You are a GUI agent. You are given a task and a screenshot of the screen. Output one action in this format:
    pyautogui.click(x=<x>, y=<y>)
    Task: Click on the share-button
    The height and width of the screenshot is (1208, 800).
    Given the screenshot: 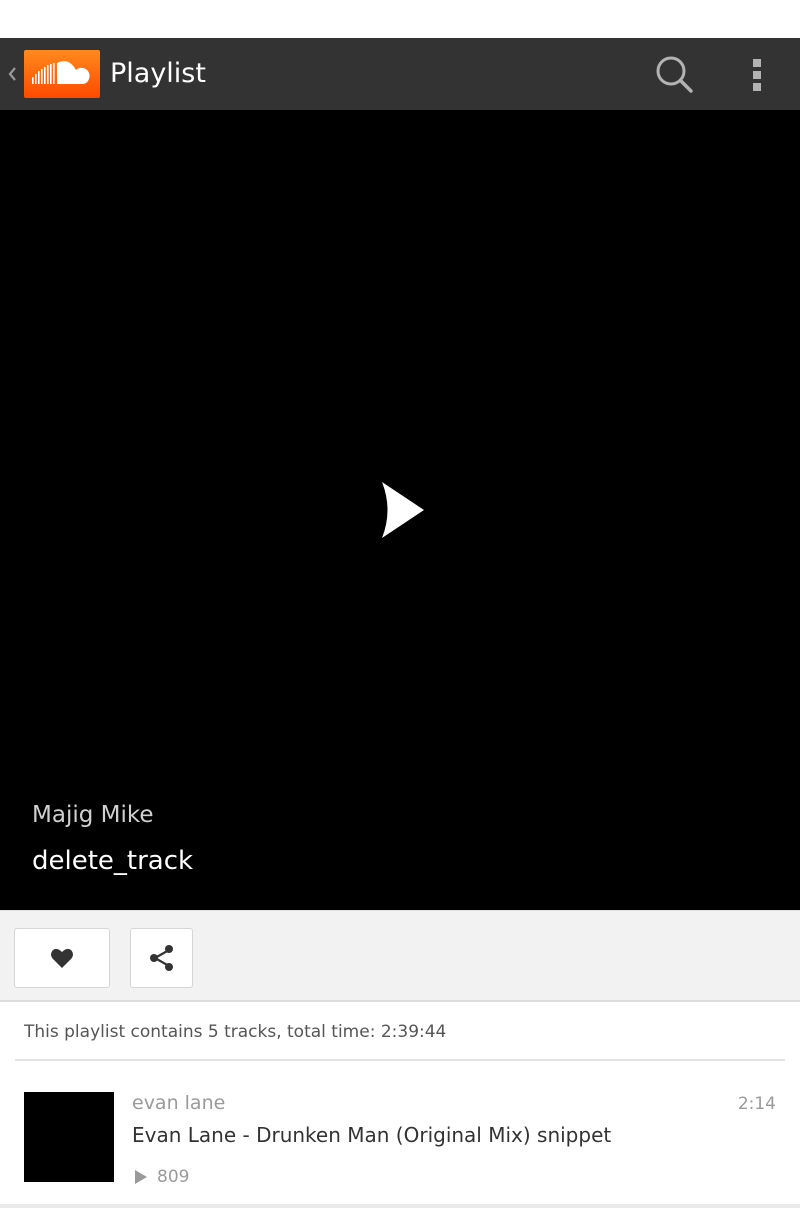 What is the action you would take?
    pyautogui.click(x=161, y=958)
    